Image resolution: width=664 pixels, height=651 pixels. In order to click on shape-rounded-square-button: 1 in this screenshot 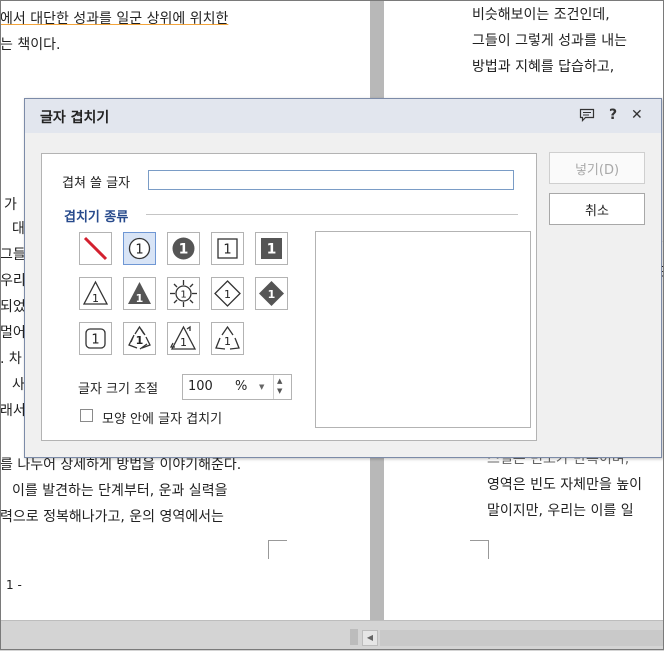, I will do `click(95, 338)`.